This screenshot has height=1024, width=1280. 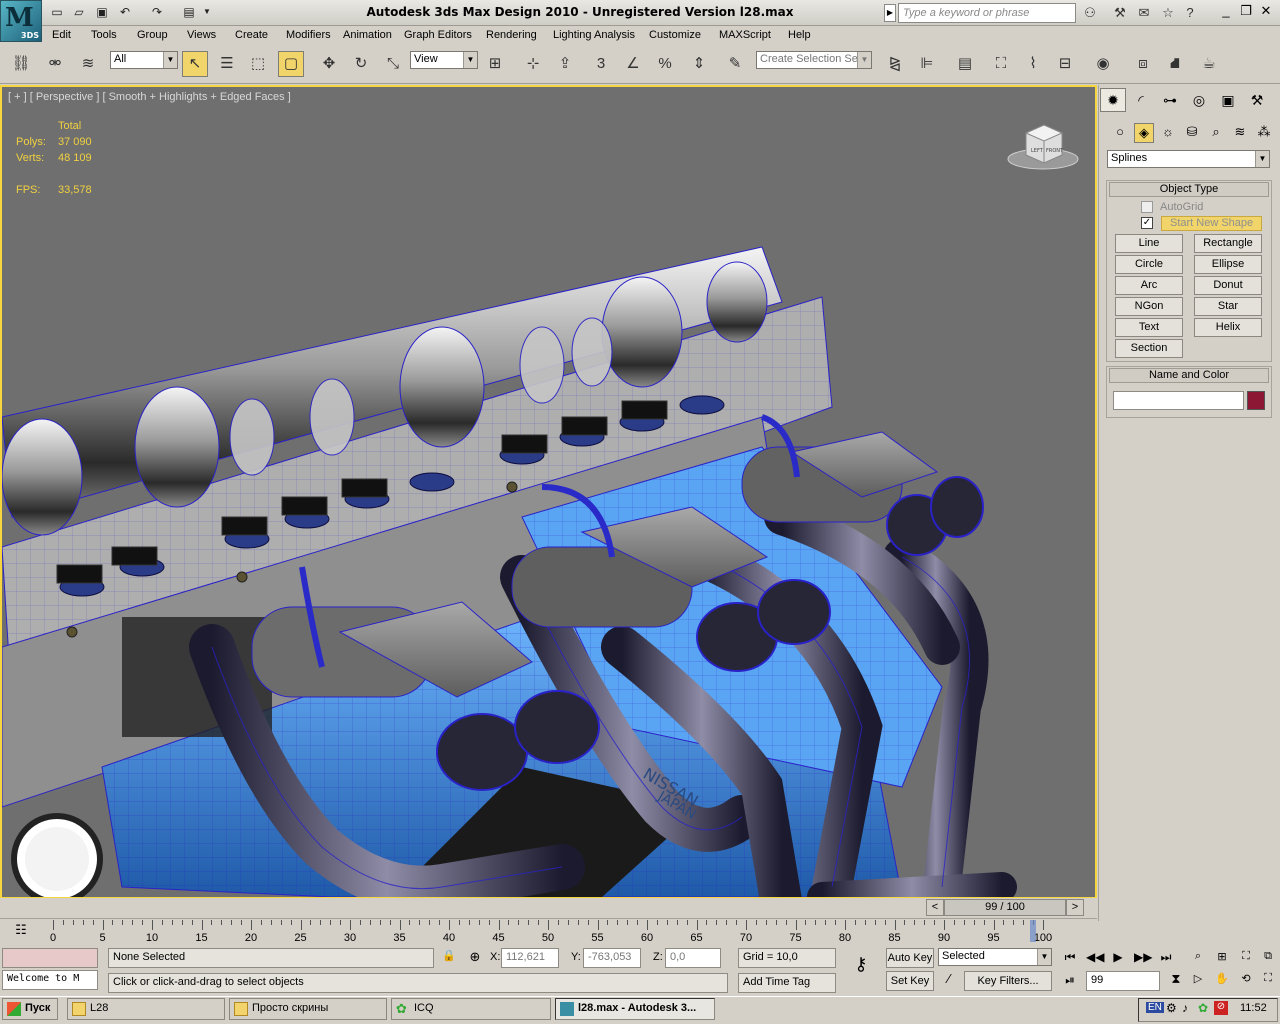 I want to click on absolute-mode-transform-icon: ⊕, so click(x=475, y=958).